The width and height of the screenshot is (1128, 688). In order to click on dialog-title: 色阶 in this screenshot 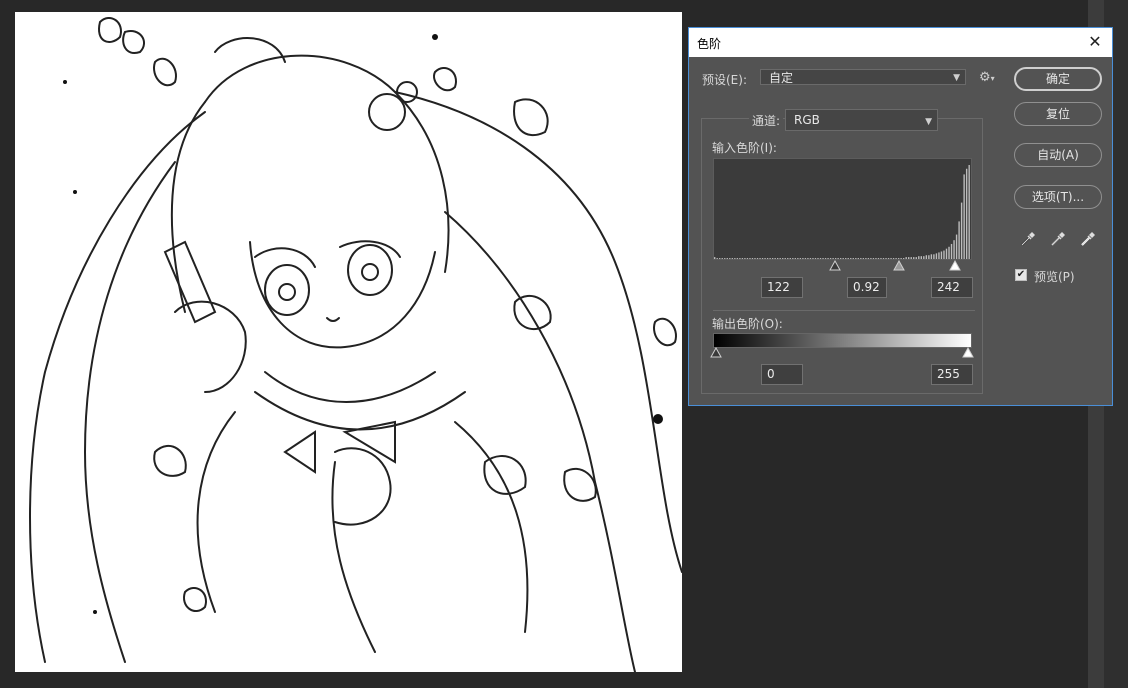, I will do `click(709, 44)`.